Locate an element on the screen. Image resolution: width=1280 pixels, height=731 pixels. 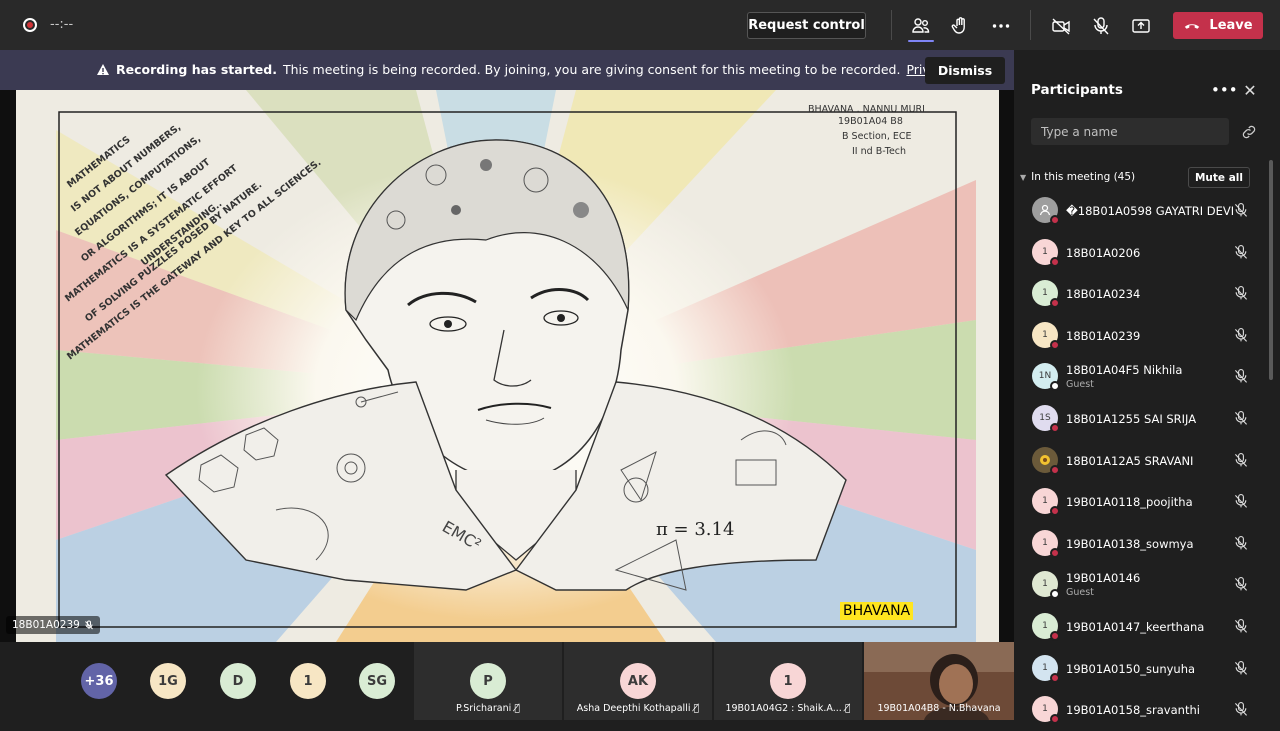
participant-avatar is located at coordinates (1046, 211).